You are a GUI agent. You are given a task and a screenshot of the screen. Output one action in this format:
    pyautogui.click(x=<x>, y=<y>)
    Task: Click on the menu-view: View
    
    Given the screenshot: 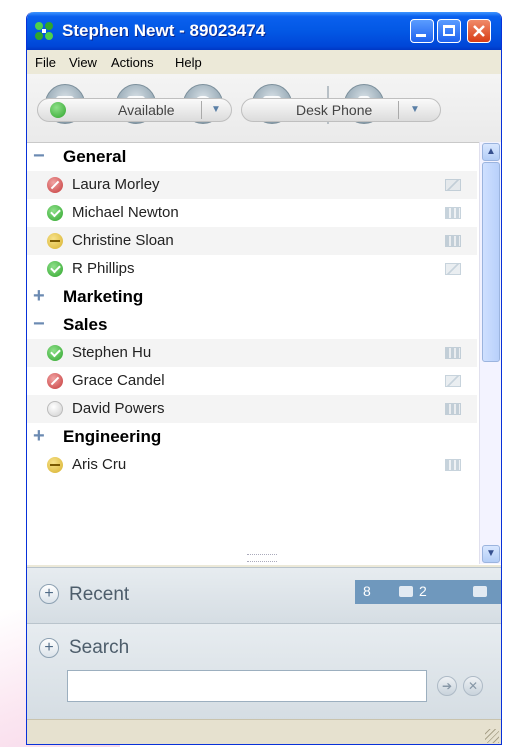 What is the action you would take?
    pyautogui.click(x=83, y=62)
    